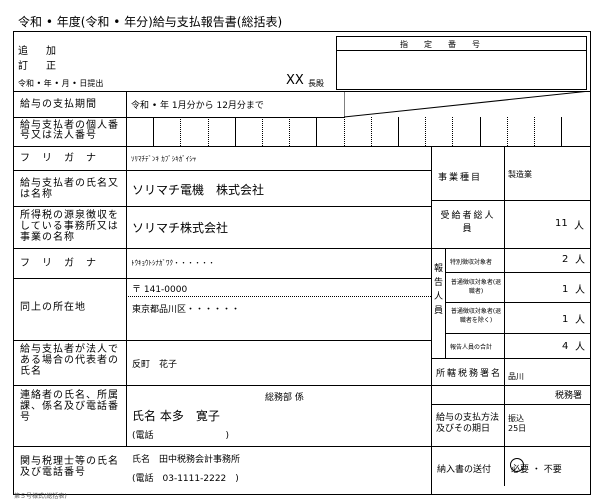 This screenshot has width=599, height=500. Describe the element at coordinates (58, 263) in the screenshot. I see `address-furigana-label: フ リ ガ ナ` at that location.